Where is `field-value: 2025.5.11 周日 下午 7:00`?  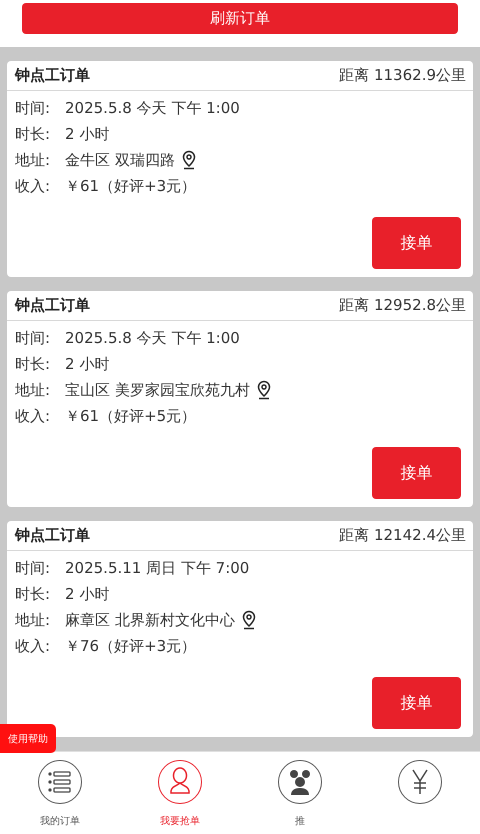
field-value: 2025.5.11 周日 下午 7:00 is located at coordinates (157, 568).